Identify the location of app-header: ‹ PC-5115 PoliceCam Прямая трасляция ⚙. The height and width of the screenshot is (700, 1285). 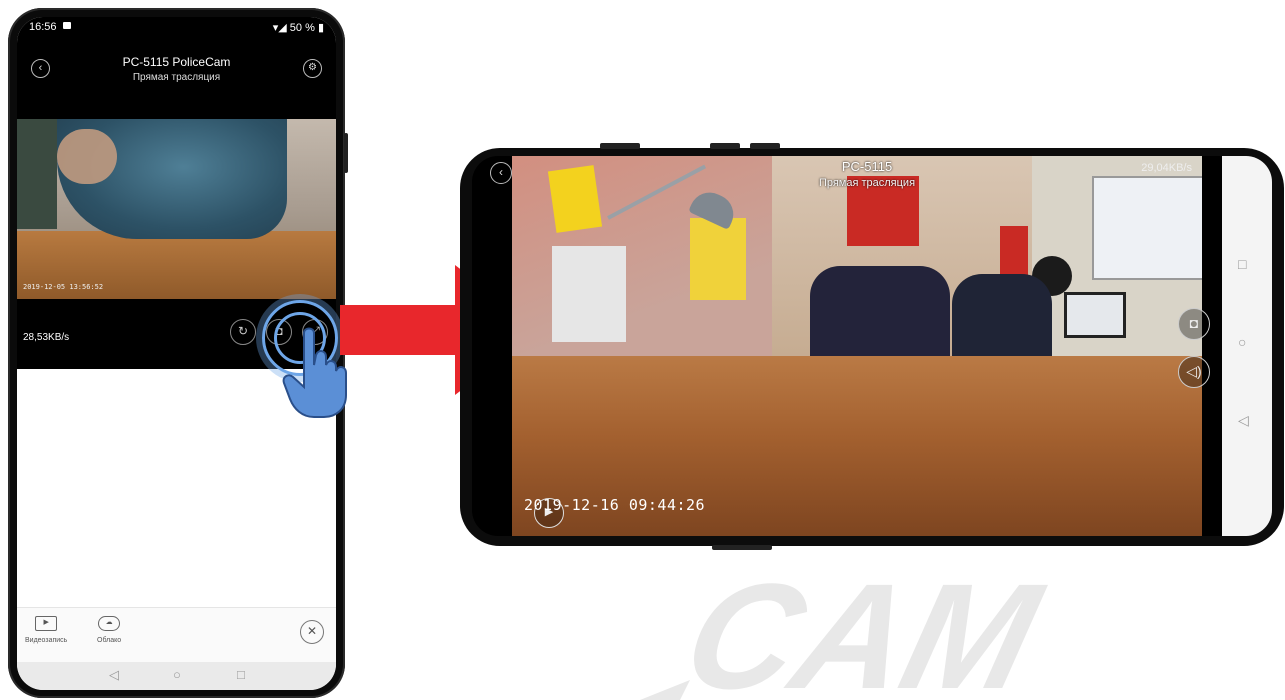
(176, 79).